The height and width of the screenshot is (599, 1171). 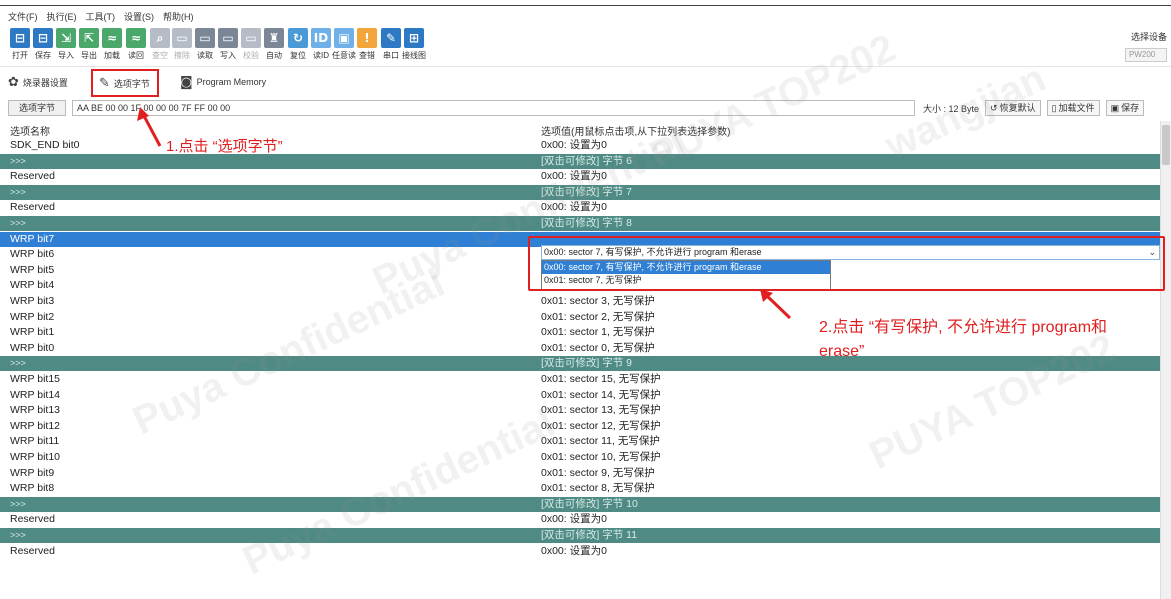 I want to click on menu-bar: 文件(F) 执行(E) 工具(T) 设置(S) 帮助(H), so click(x=585, y=16).